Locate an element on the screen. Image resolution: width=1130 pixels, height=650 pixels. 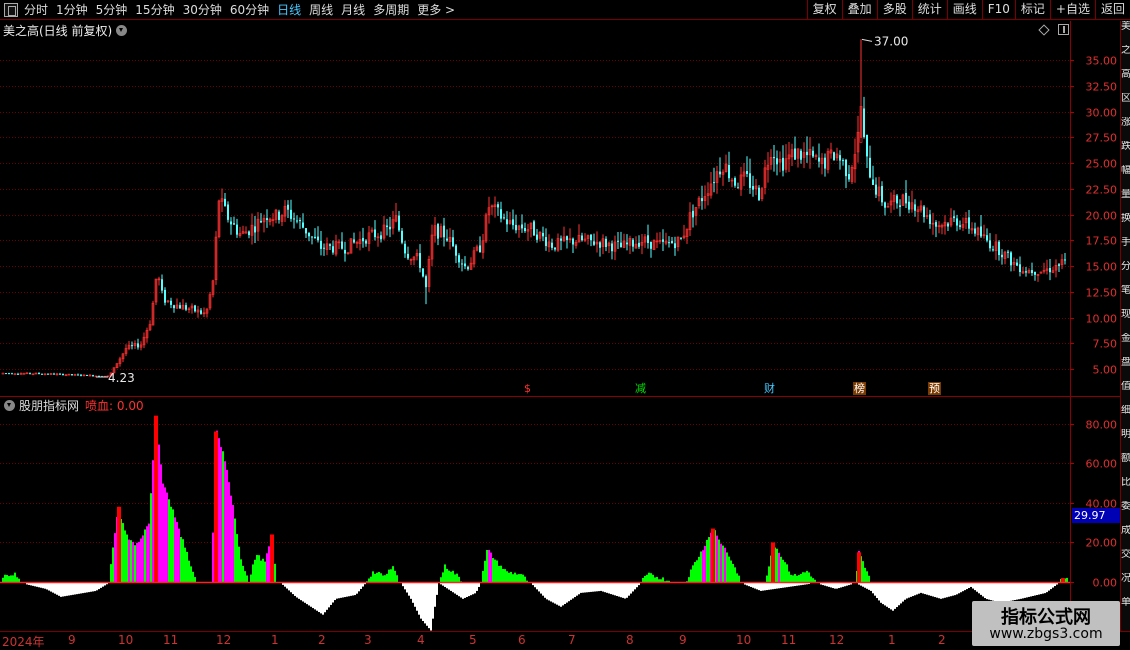
date-label: 2024年 is located at coordinates (23, 642).